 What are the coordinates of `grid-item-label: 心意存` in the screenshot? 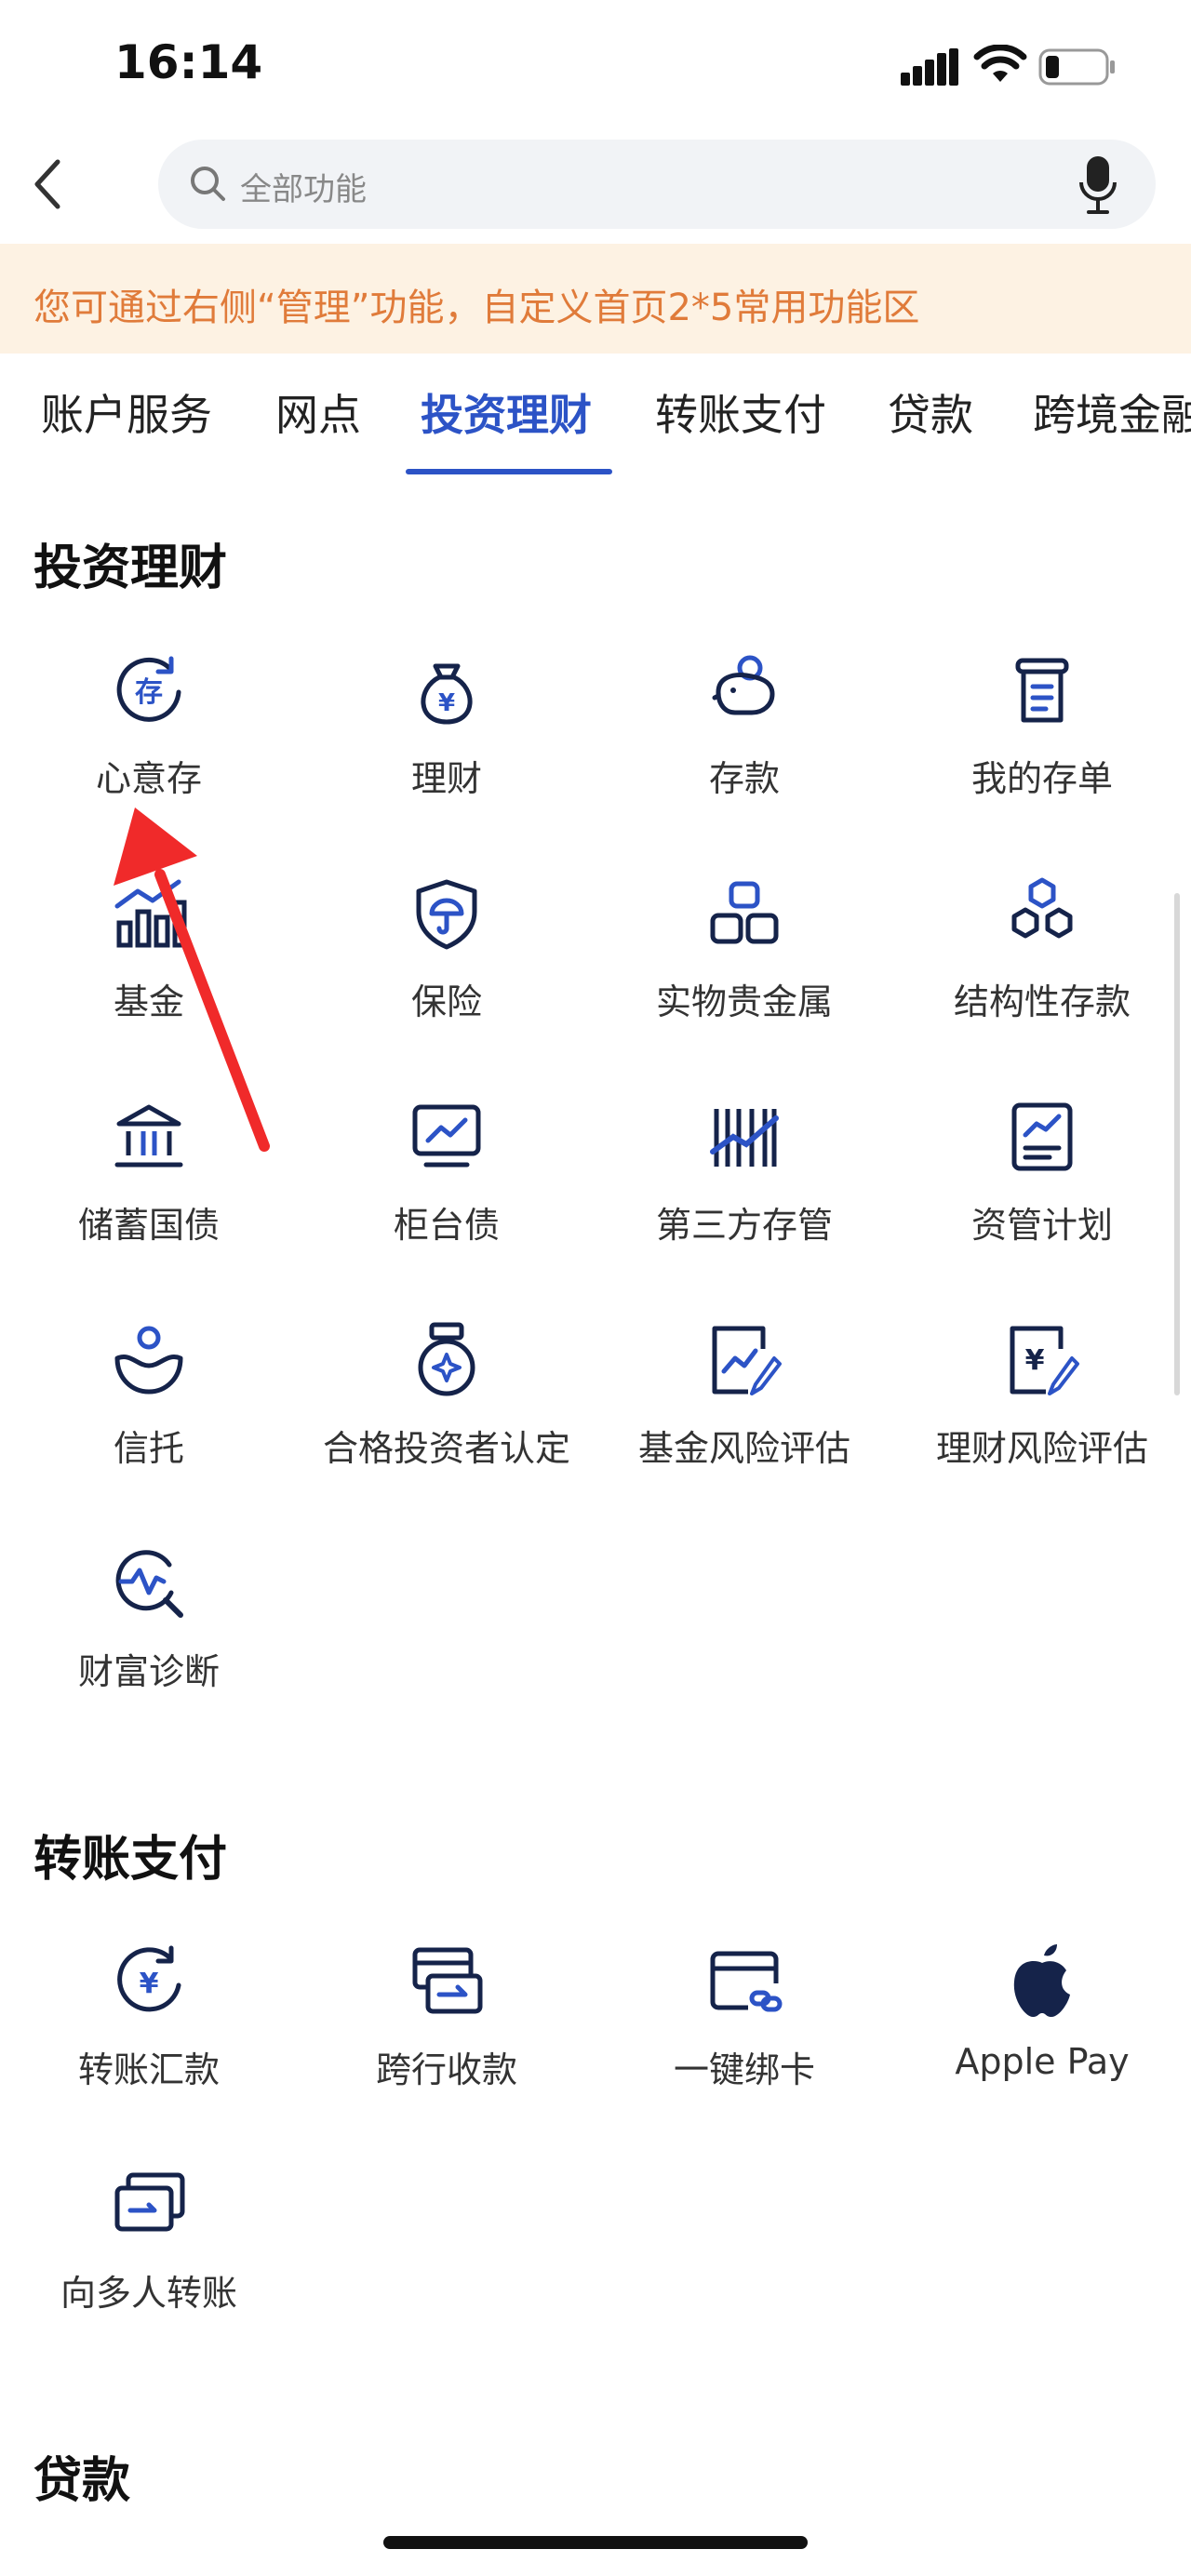 It's located at (148, 778).